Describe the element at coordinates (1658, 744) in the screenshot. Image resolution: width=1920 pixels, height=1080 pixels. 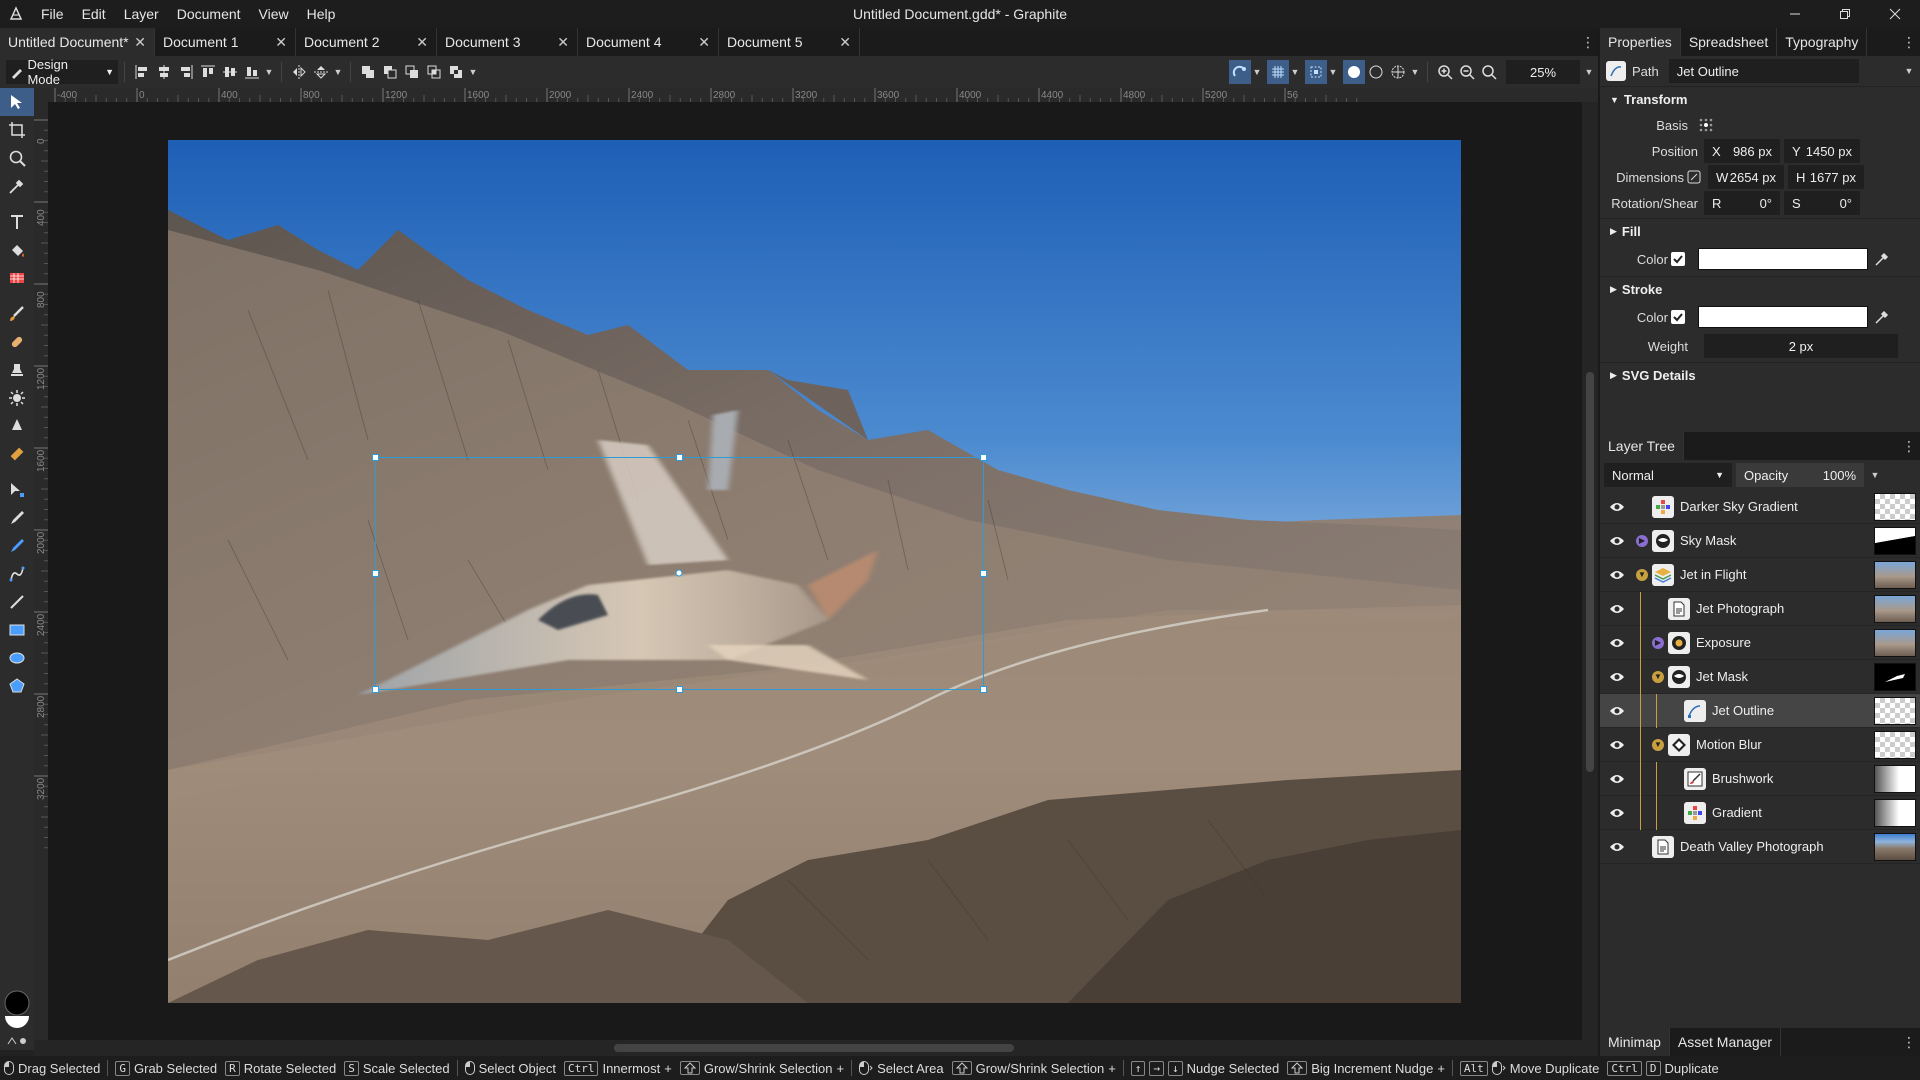
I see `collapse-toggle-icon: ▼` at that location.